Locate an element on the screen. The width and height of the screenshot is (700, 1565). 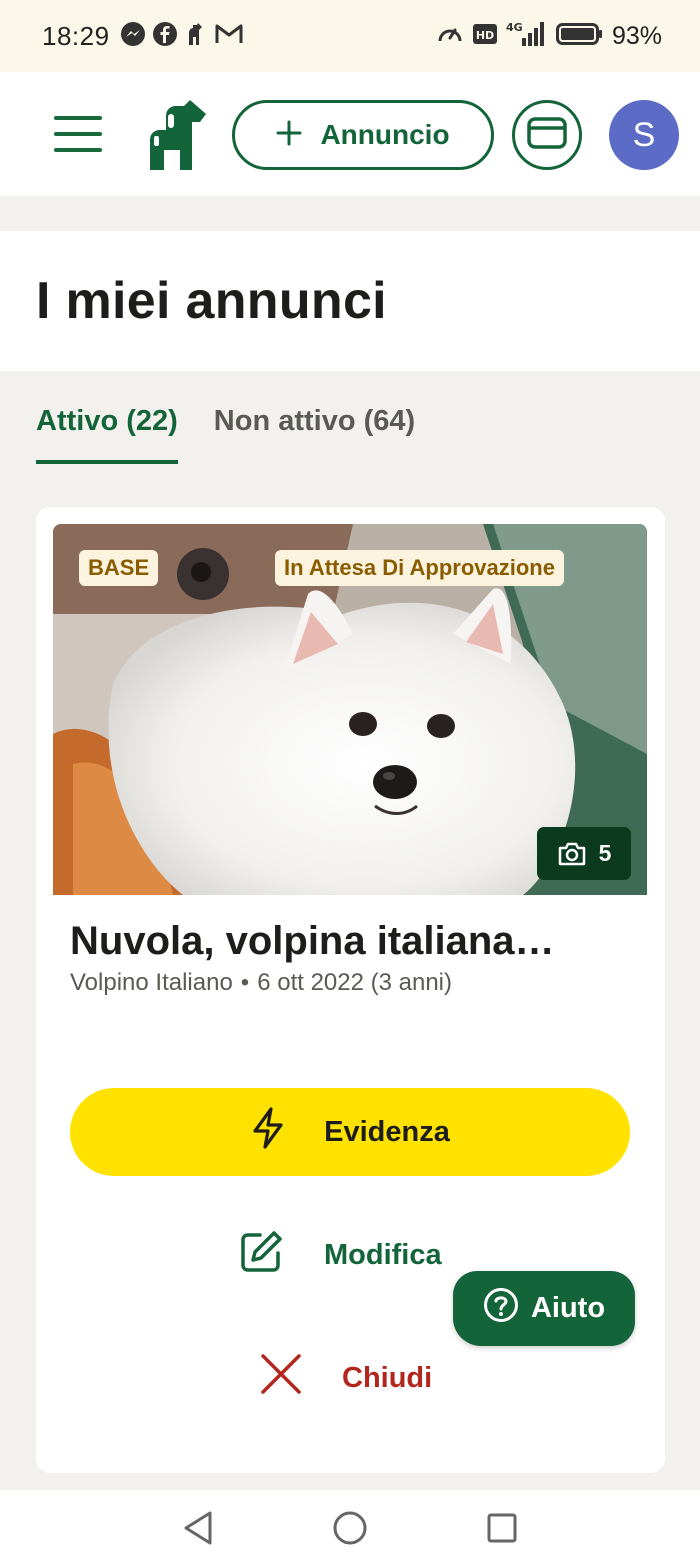
recents-icon is located at coordinates (502, 1528).